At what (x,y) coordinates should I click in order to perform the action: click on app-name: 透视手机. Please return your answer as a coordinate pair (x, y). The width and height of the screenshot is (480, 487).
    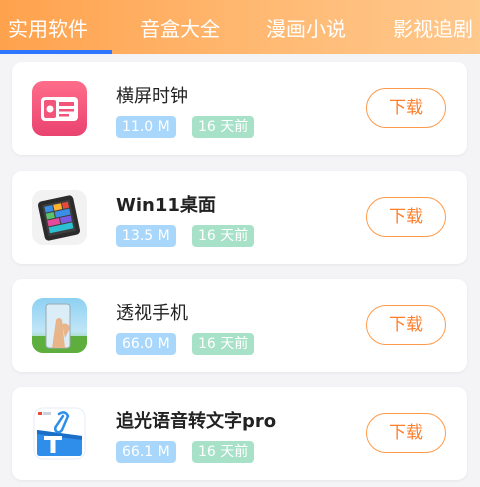
    Looking at the image, I should click on (152, 313).